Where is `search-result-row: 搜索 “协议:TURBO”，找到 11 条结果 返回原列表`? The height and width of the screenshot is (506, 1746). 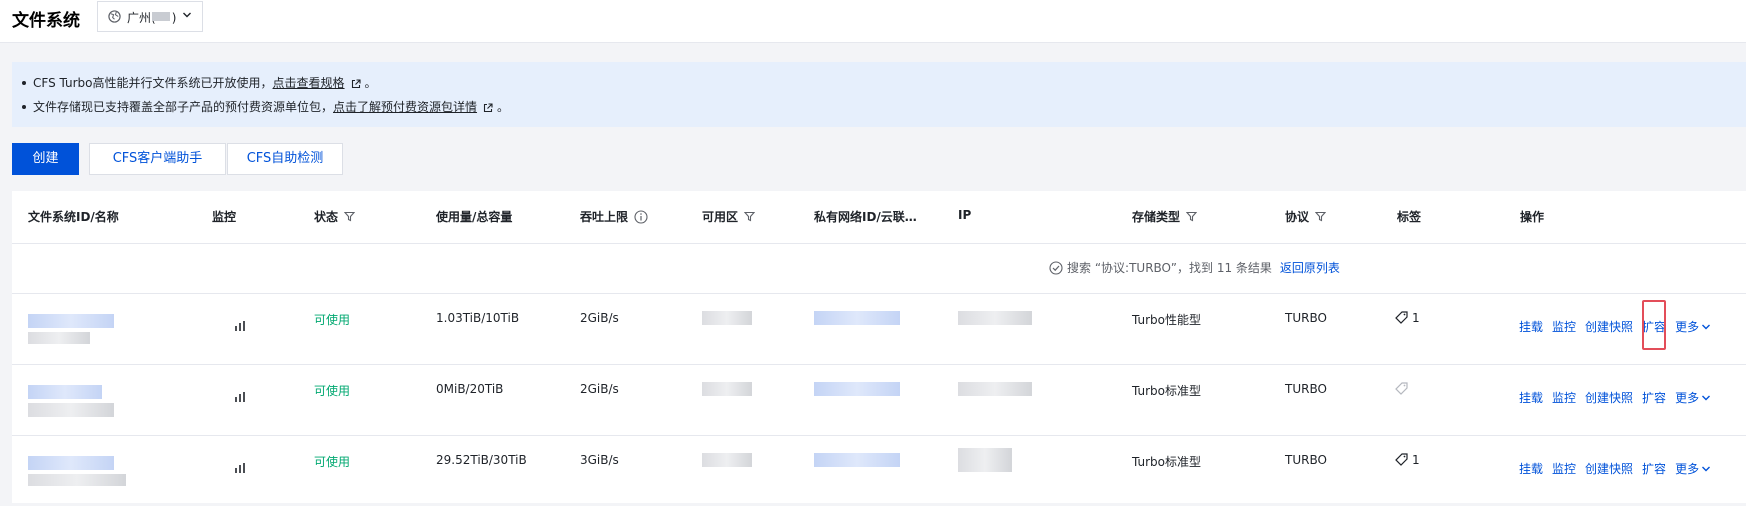 search-result-row: 搜索 “协议:TURBO”，找到 11 条结果 返回原列表 is located at coordinates (879, 268).